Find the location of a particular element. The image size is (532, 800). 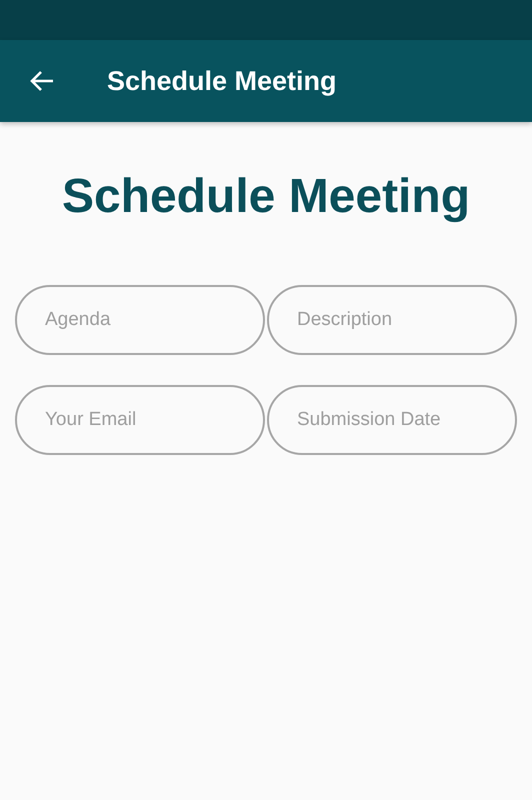

text-field: Your Email is located at coordinates (140, 420).